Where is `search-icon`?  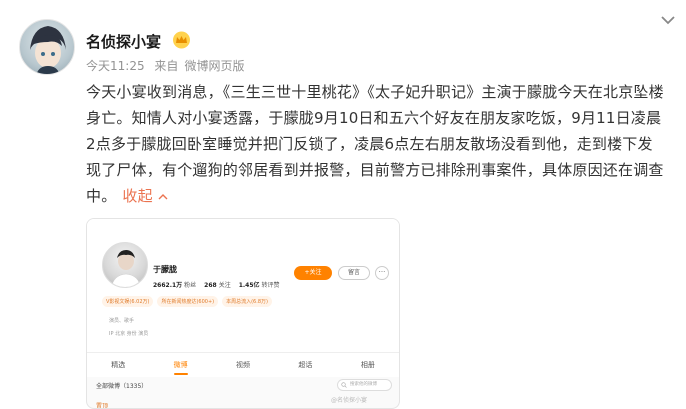 search-icon is located at coordinates (344, 385).